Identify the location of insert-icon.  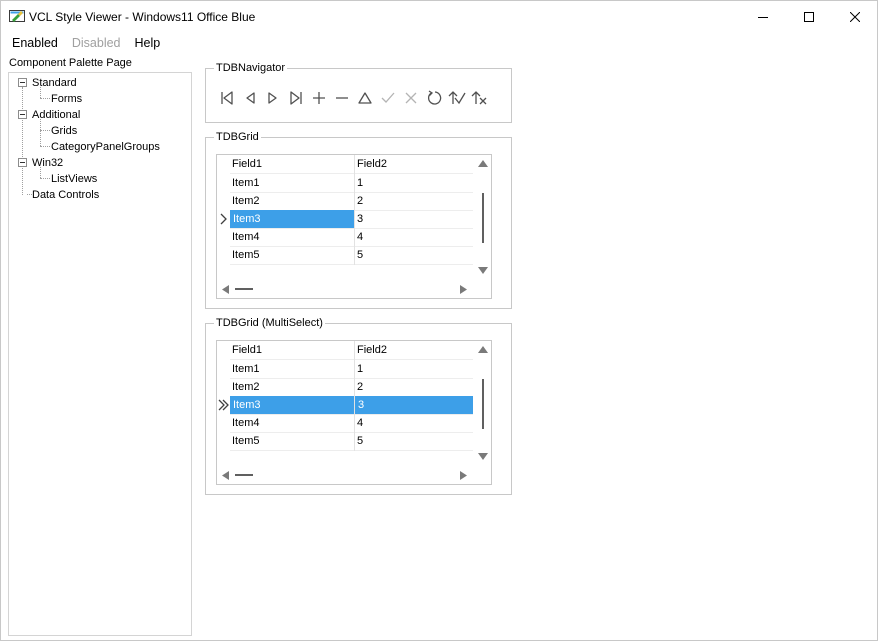
(319, 98).